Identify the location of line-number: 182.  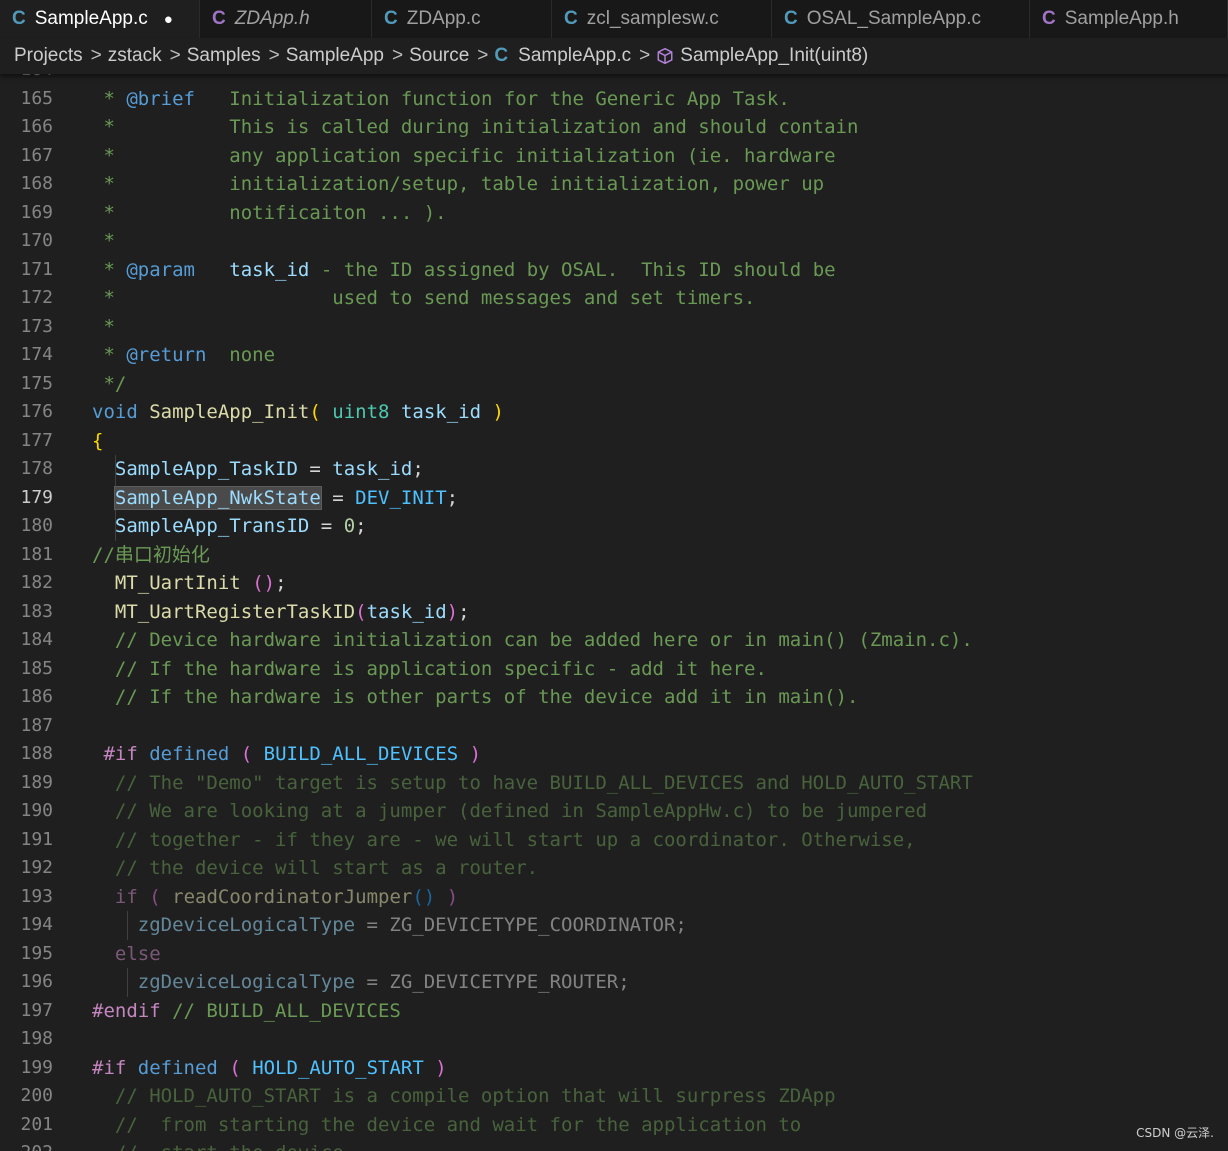
(36, 582).